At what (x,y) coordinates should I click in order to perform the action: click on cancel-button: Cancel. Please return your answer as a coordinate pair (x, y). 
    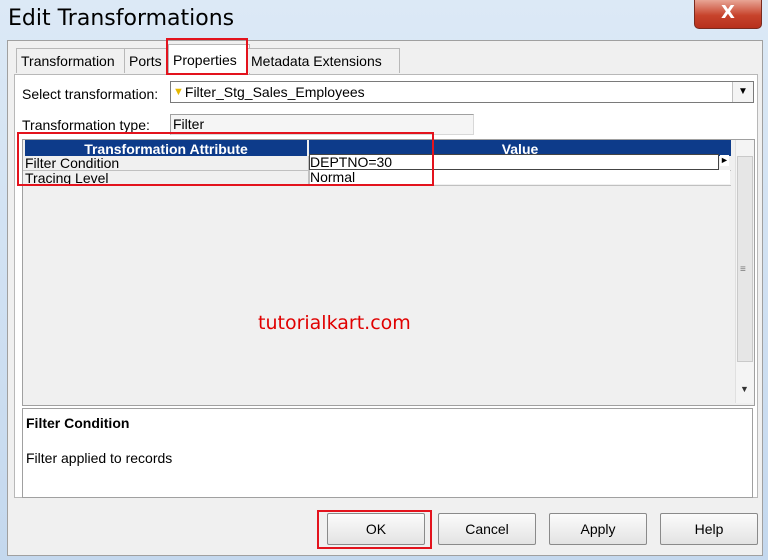
    Looking at the image, I should click on (487, 529).